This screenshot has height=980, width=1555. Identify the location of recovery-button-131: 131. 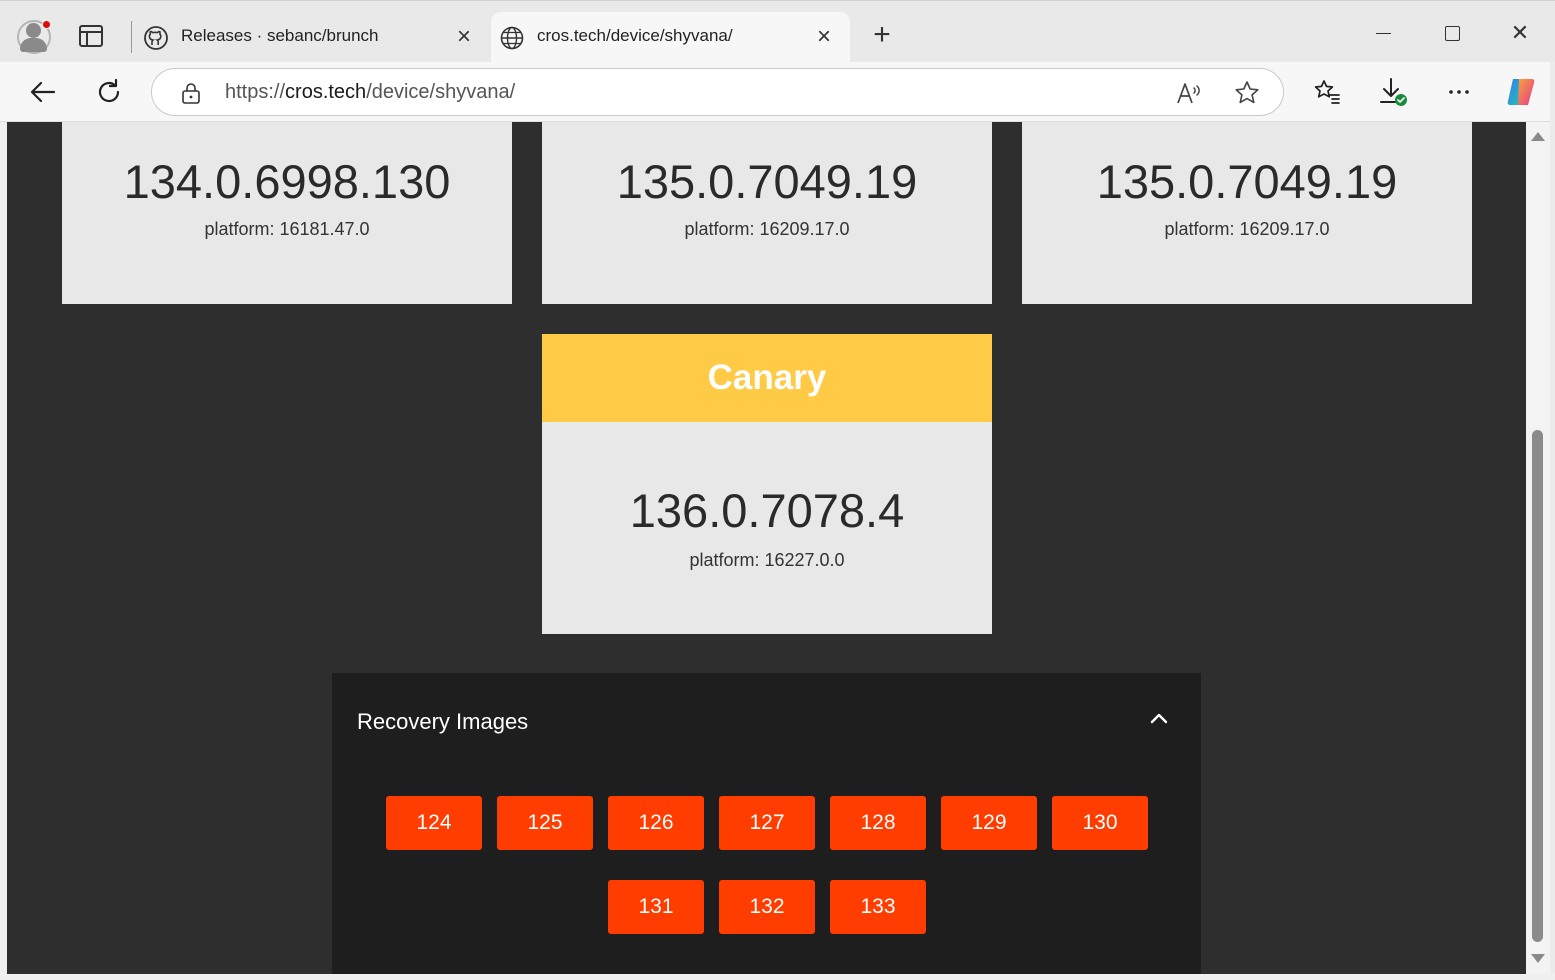
(656, 907).